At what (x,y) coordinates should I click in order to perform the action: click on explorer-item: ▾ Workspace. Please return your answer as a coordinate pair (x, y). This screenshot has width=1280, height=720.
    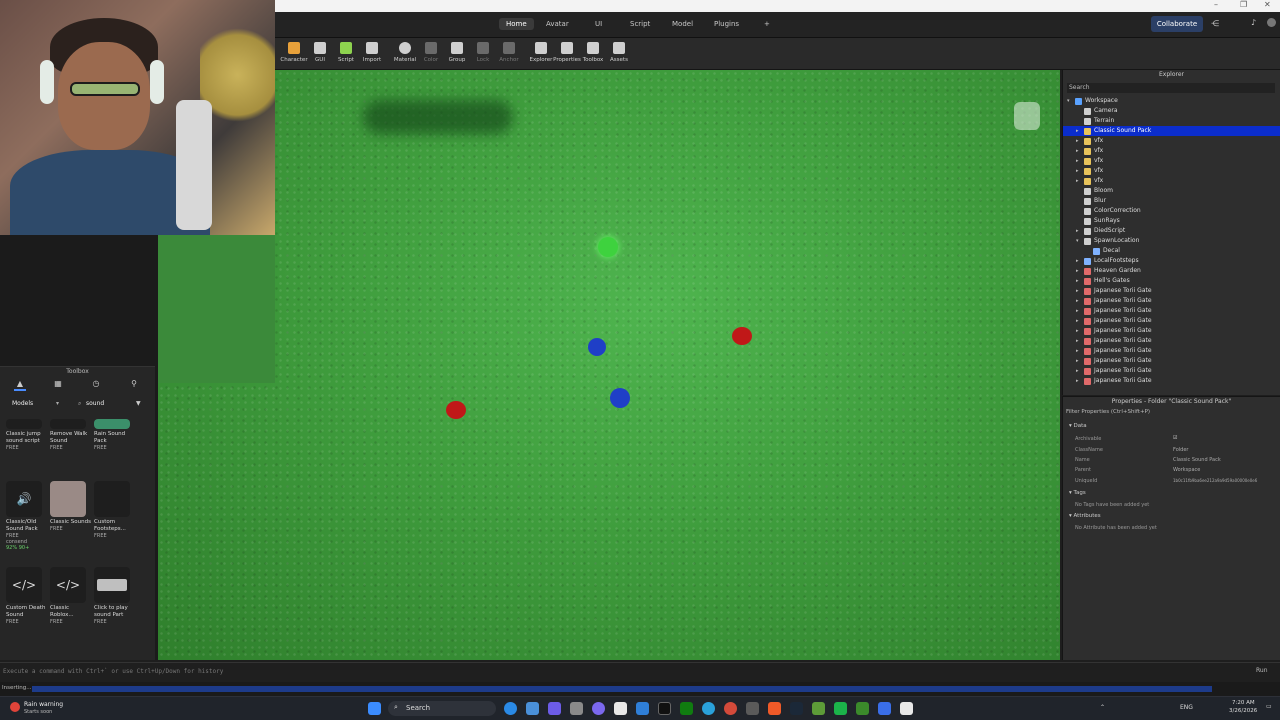
    Looking at the image, I should click on (1171, 101).